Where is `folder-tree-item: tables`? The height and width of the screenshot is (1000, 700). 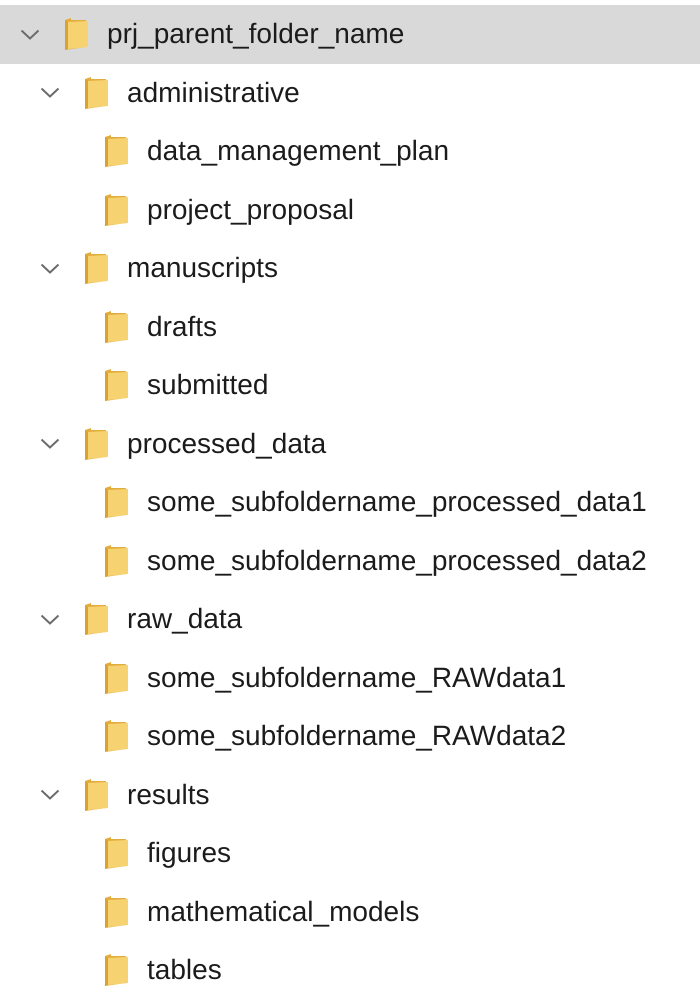 folder-tree-item: tables is located at coordinates (115, 970).